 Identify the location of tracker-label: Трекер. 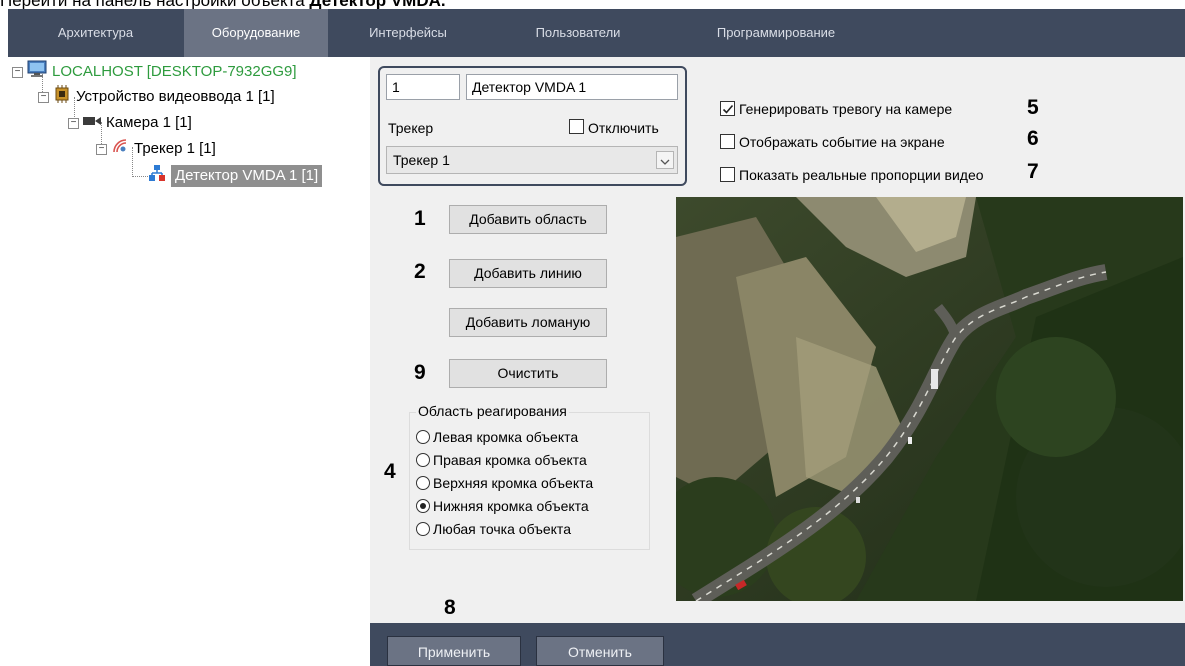
(411, 128).